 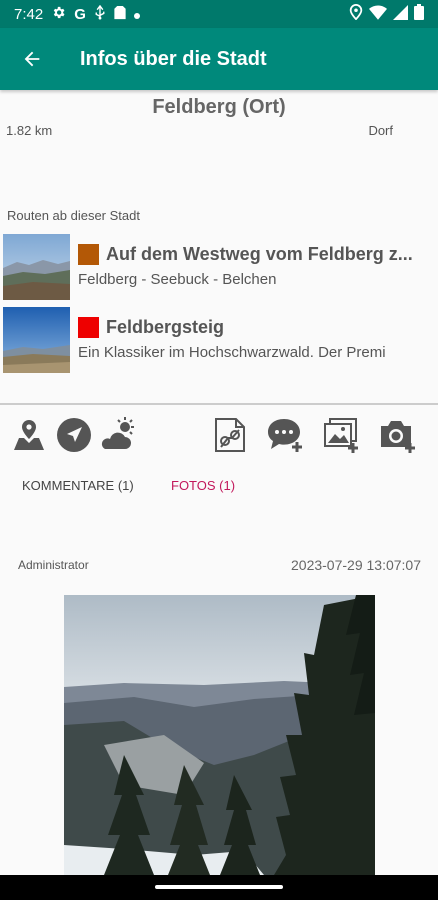 I want to click on routes-label: Routen ab dieser Stadt, so click(x=73, y=215).